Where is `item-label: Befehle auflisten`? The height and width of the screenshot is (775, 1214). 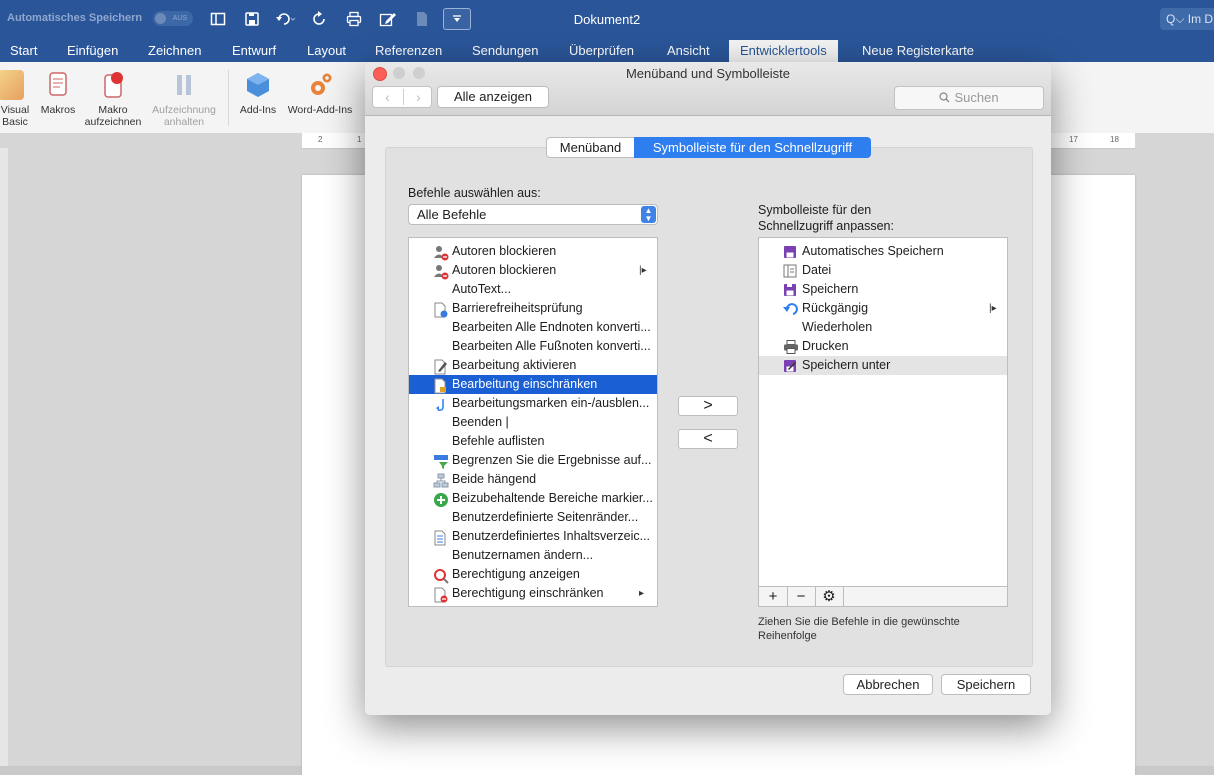 item-label: Befehle auflisten is located at coordinates (498, 441).